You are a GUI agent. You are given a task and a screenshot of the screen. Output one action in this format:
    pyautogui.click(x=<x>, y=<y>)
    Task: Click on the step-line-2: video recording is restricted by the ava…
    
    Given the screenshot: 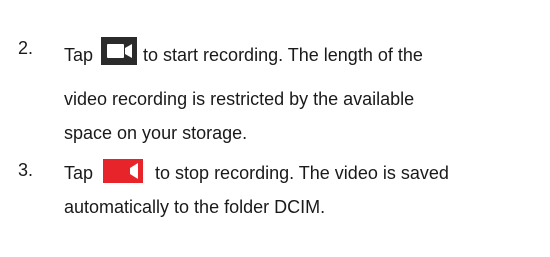 What is the action you would take?
    pyautogui.click(x=239, y=99)
    